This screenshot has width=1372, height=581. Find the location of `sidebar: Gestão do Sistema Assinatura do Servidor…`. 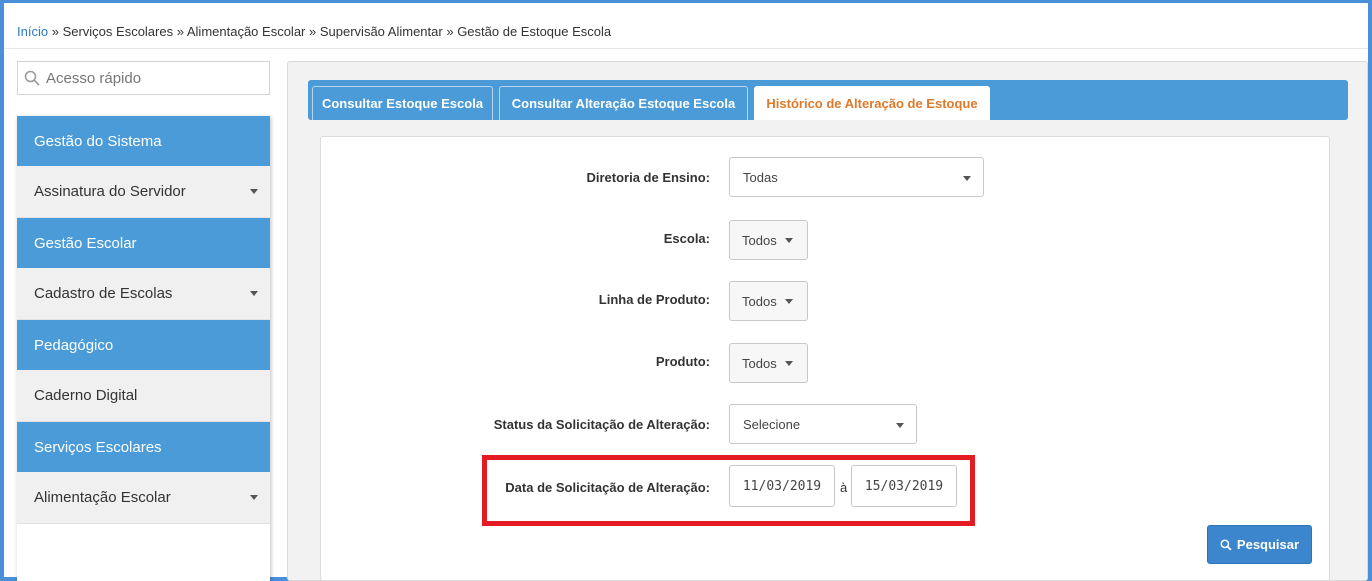

sidebar: Gestão do Sistema Assinatura do Servidor… is located at coordinates (143, 348).